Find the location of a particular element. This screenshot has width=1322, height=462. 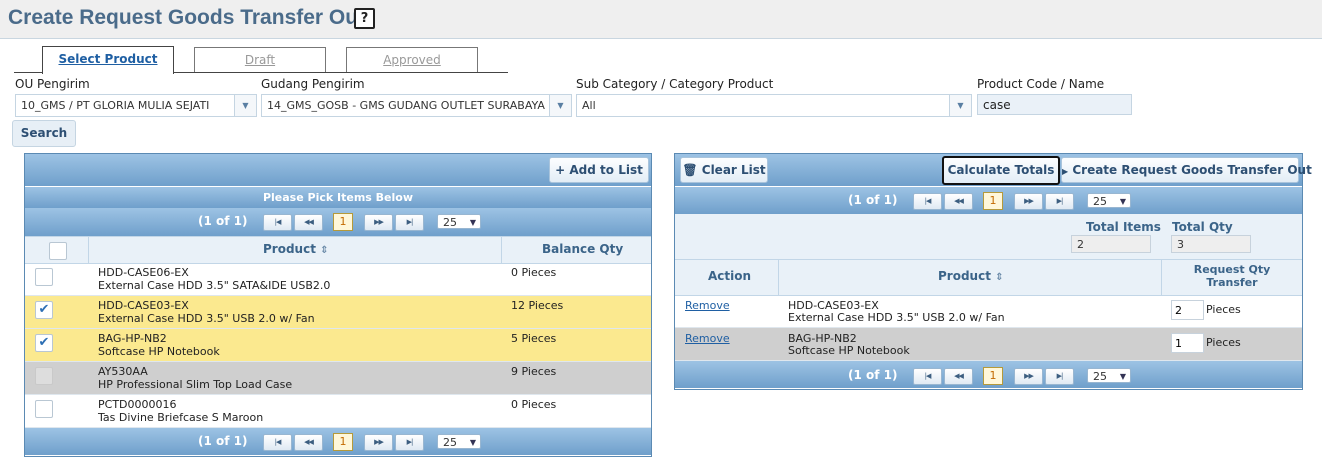

balance-qty: 0 Pieces is located at coordinates (534, 272).